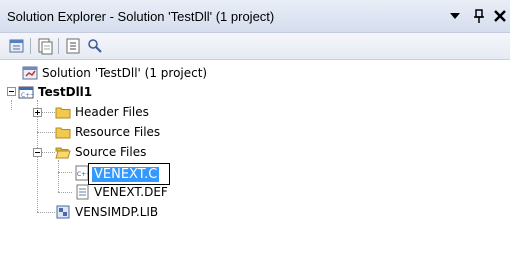 The height and width of the screenshot is (265, 510). What do you see at coordinates (255, 46) in the screenshot?
I see `toolbar` at bounding box center [255, 46].